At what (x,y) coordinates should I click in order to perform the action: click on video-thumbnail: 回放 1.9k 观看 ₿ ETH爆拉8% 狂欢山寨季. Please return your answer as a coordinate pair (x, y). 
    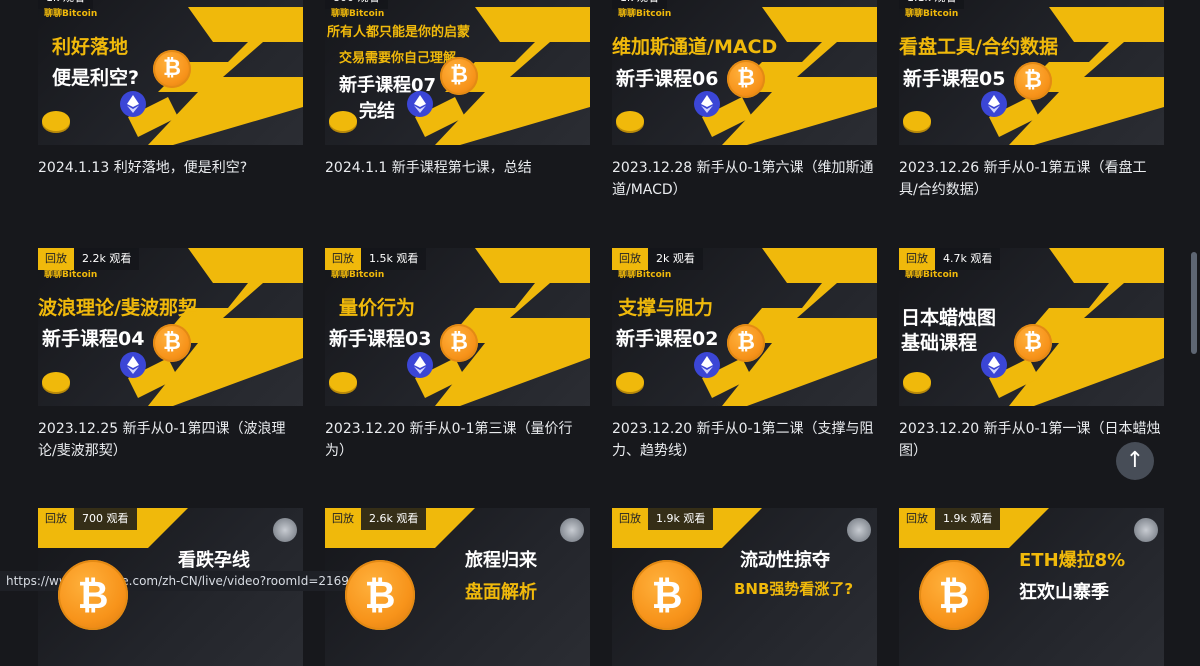
    Looking at the image, I should click on (1031, 587).